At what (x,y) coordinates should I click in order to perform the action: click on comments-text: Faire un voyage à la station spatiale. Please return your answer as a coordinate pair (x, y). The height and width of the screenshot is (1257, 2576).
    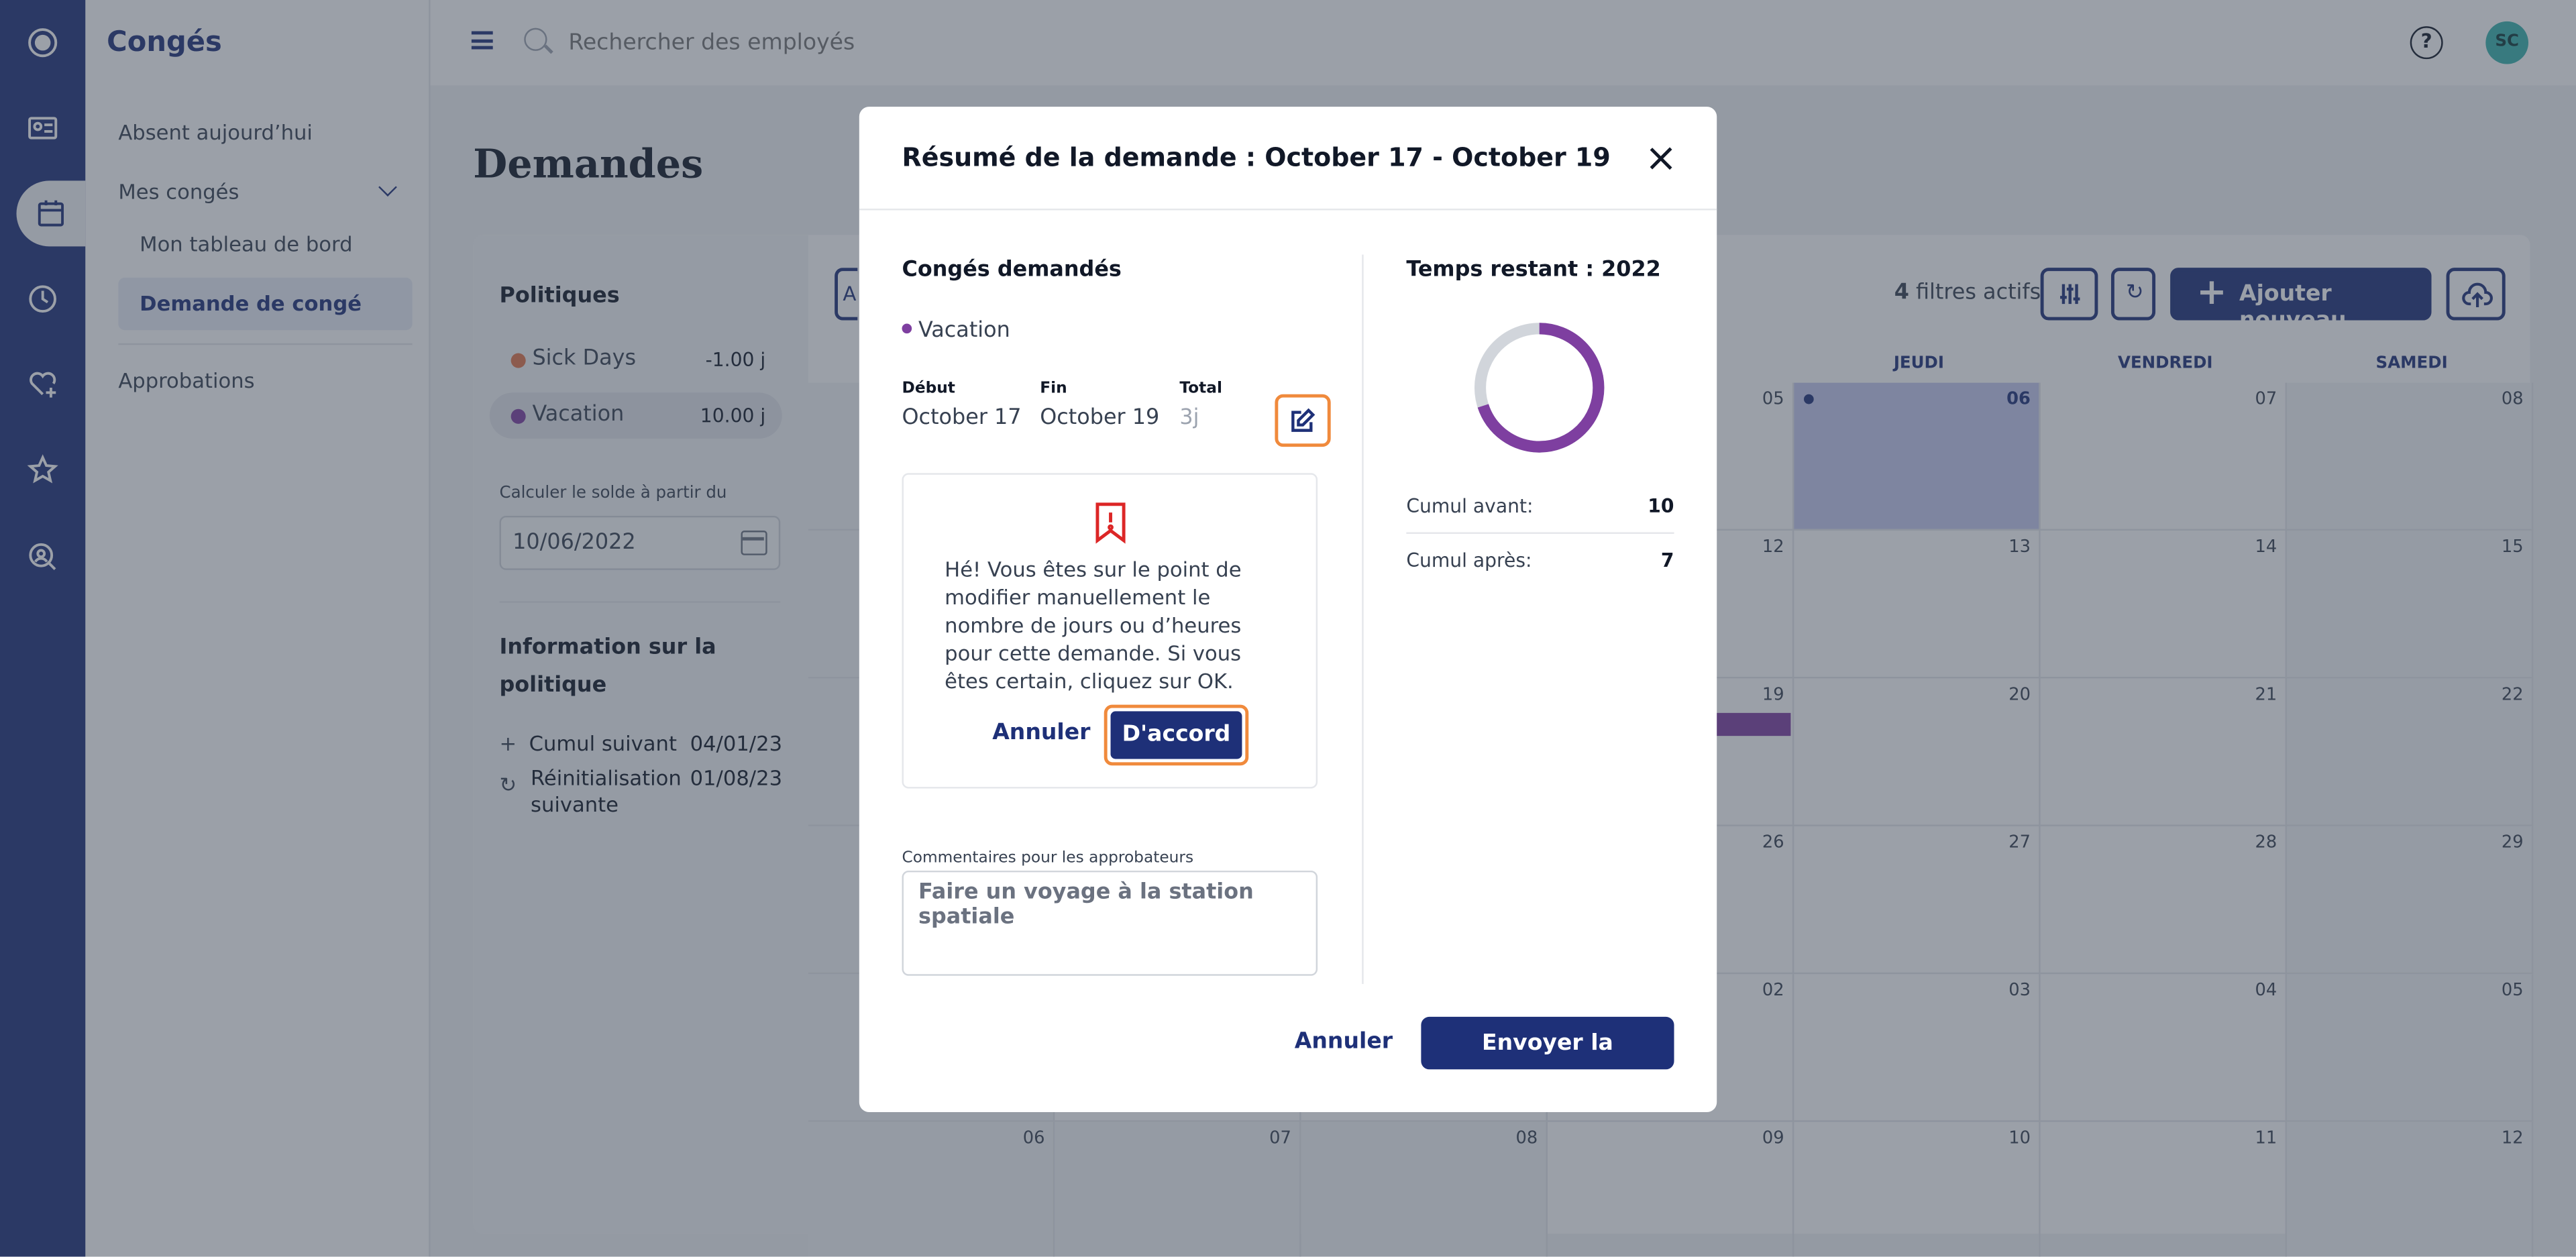
    Looking at the image, I should click on (1086, 905).